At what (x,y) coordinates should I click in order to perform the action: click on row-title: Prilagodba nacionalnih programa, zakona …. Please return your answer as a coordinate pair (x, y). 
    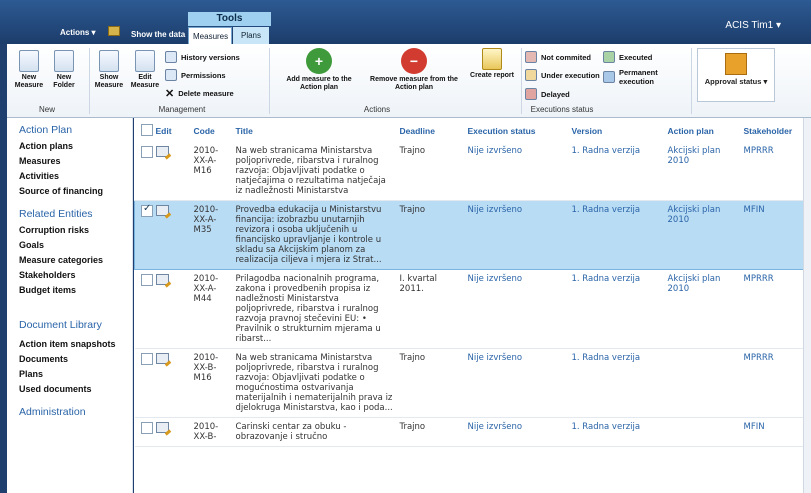
    Looking at the image, I should click on (315, 309).